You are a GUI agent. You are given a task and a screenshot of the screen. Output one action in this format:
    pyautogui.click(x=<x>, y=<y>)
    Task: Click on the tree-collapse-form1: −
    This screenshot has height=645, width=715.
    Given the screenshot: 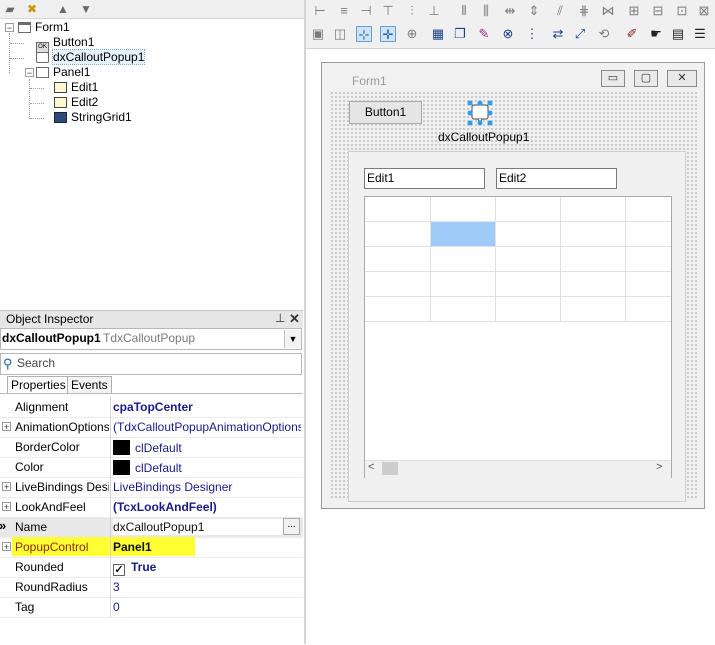 What is the action you would take?
    pyautogui.click(x=9, y=28)
    